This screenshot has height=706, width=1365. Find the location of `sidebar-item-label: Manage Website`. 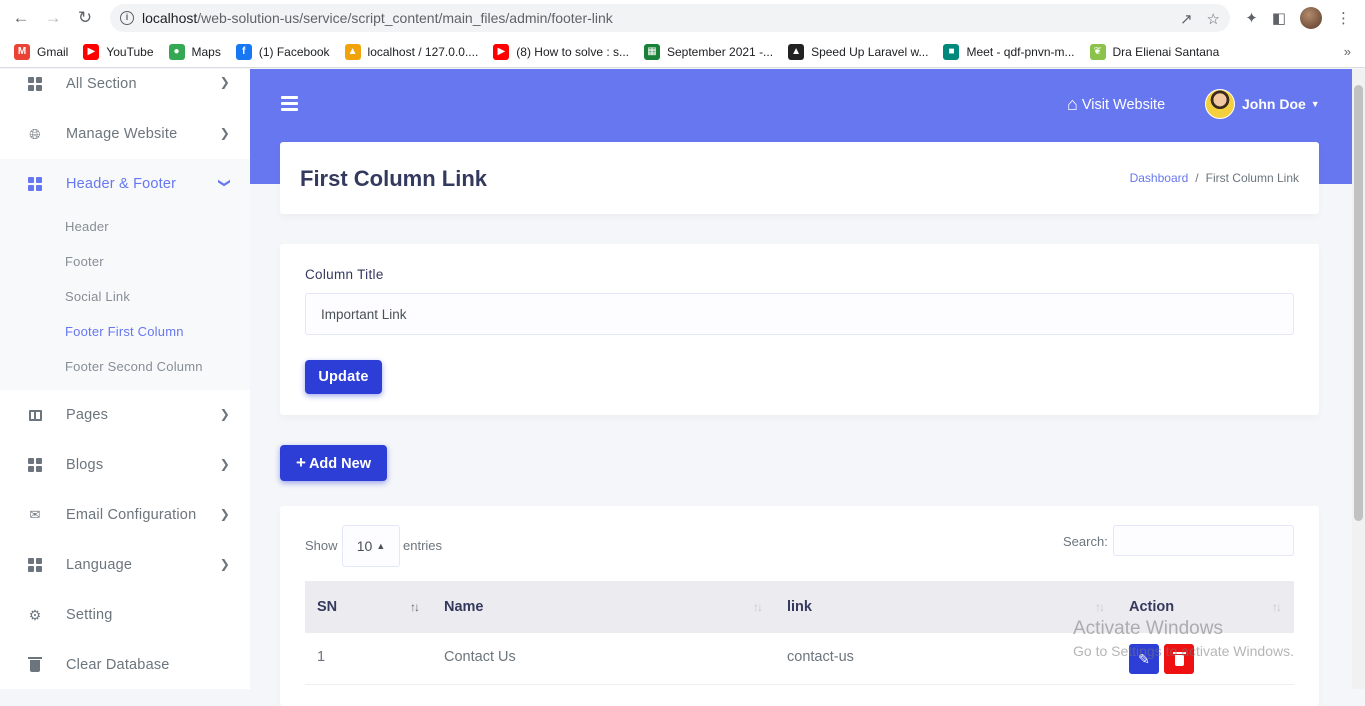

sidebar-item-label: Manage Website is located at coordinates (122, 134).